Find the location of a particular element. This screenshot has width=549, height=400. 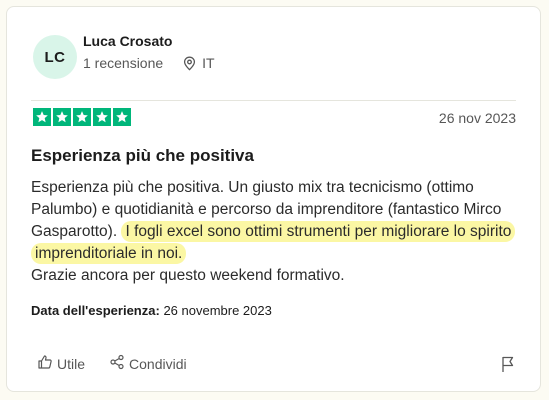

review-actions: Utile Condividi is located at coordinates (124, 363).